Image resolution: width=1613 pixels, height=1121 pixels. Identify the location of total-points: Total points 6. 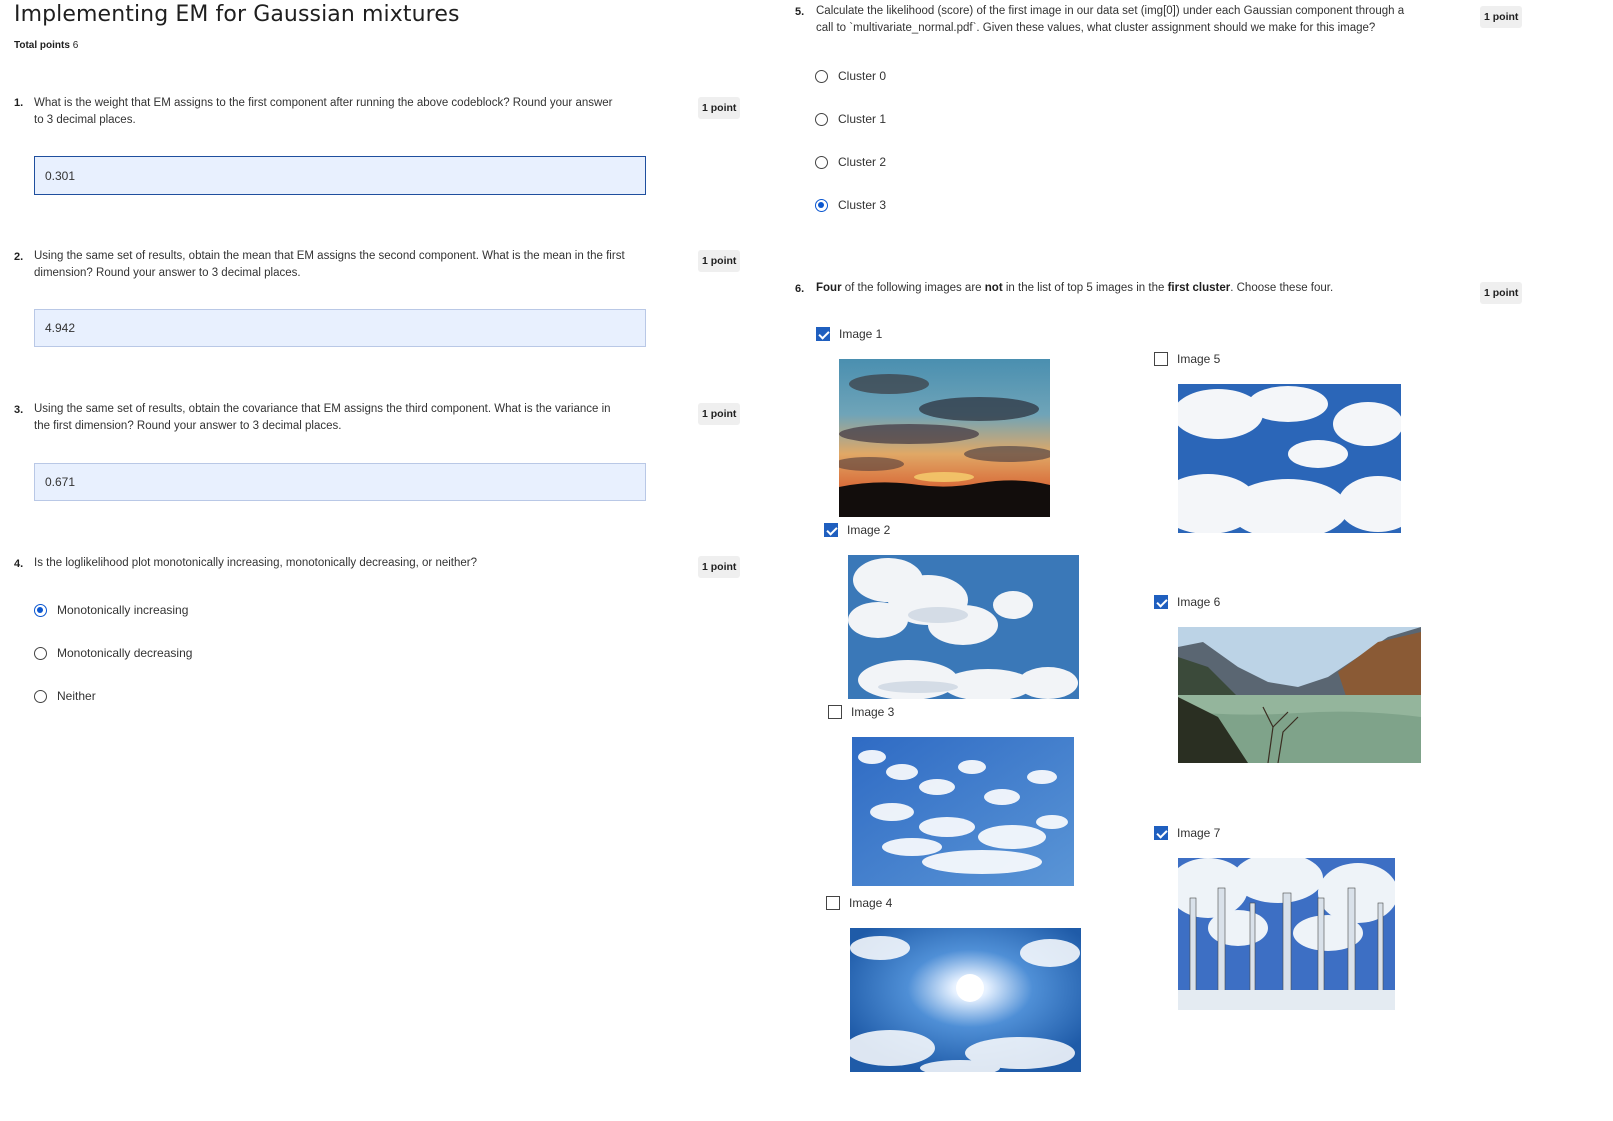
(46, 45).